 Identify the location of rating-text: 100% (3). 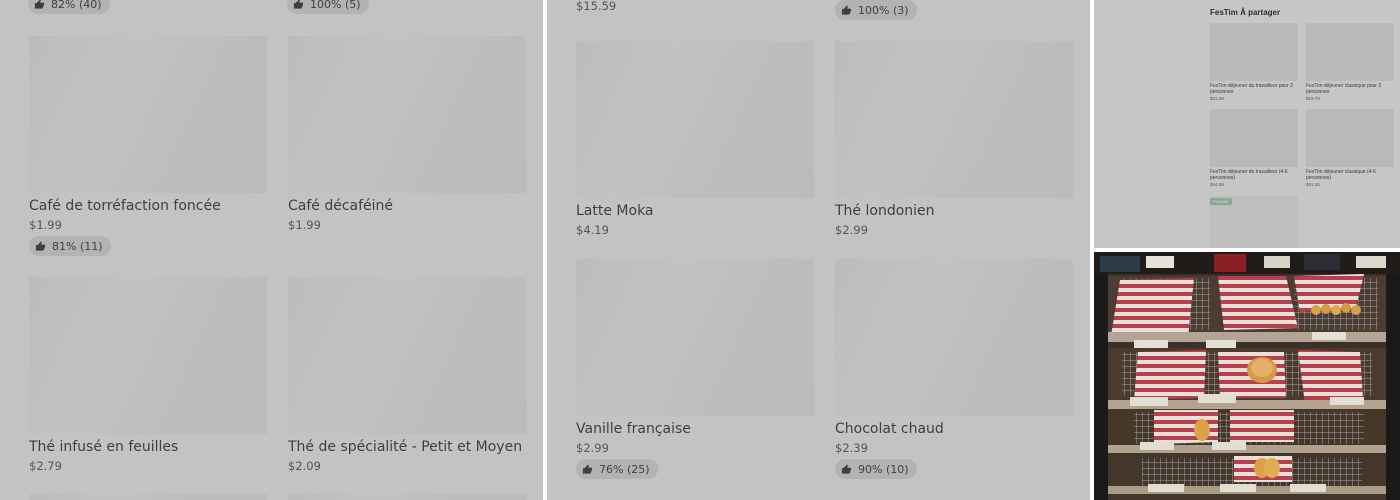
(883, 10).